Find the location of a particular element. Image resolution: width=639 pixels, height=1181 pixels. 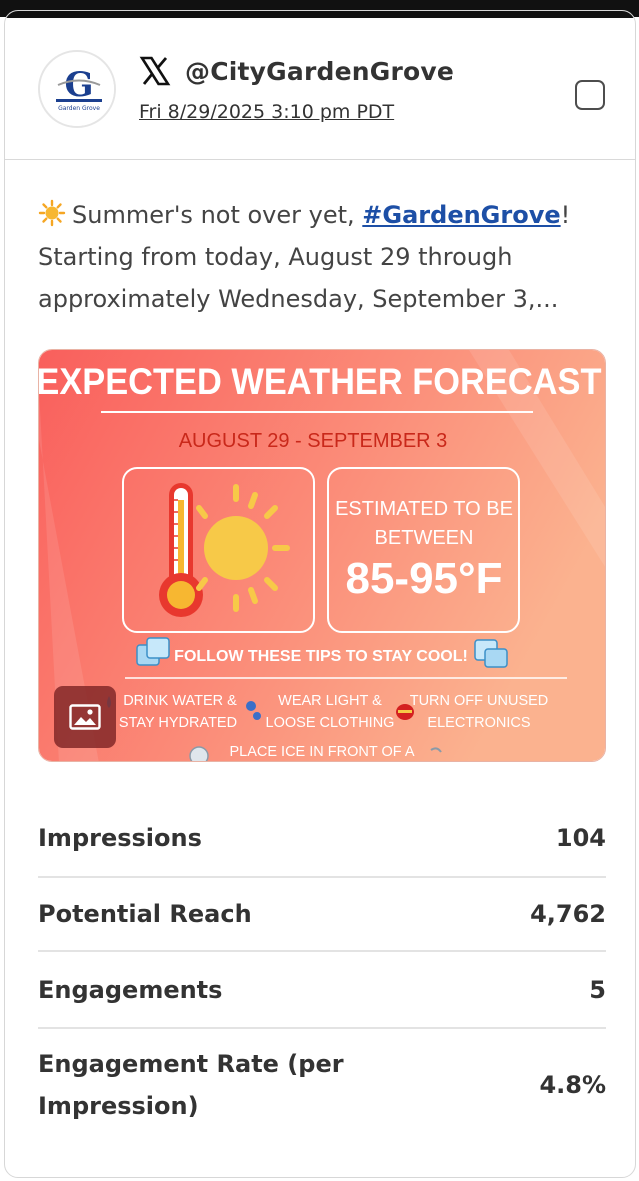

stat-label: Engagement Rate (per Impression) is located at coordinates (191, 1085).